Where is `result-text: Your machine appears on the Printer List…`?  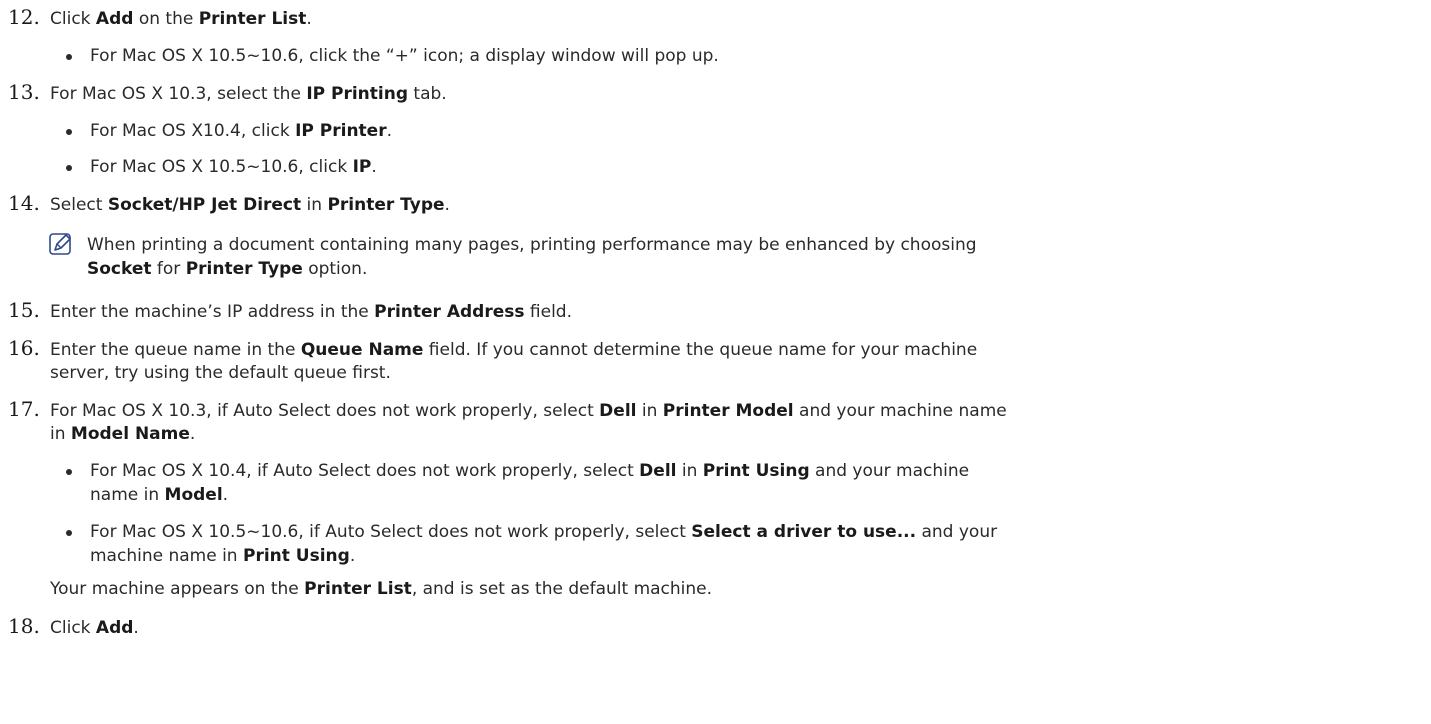
result-text: Your machine appears on the Printer List… is located at coordinates (381, 589).